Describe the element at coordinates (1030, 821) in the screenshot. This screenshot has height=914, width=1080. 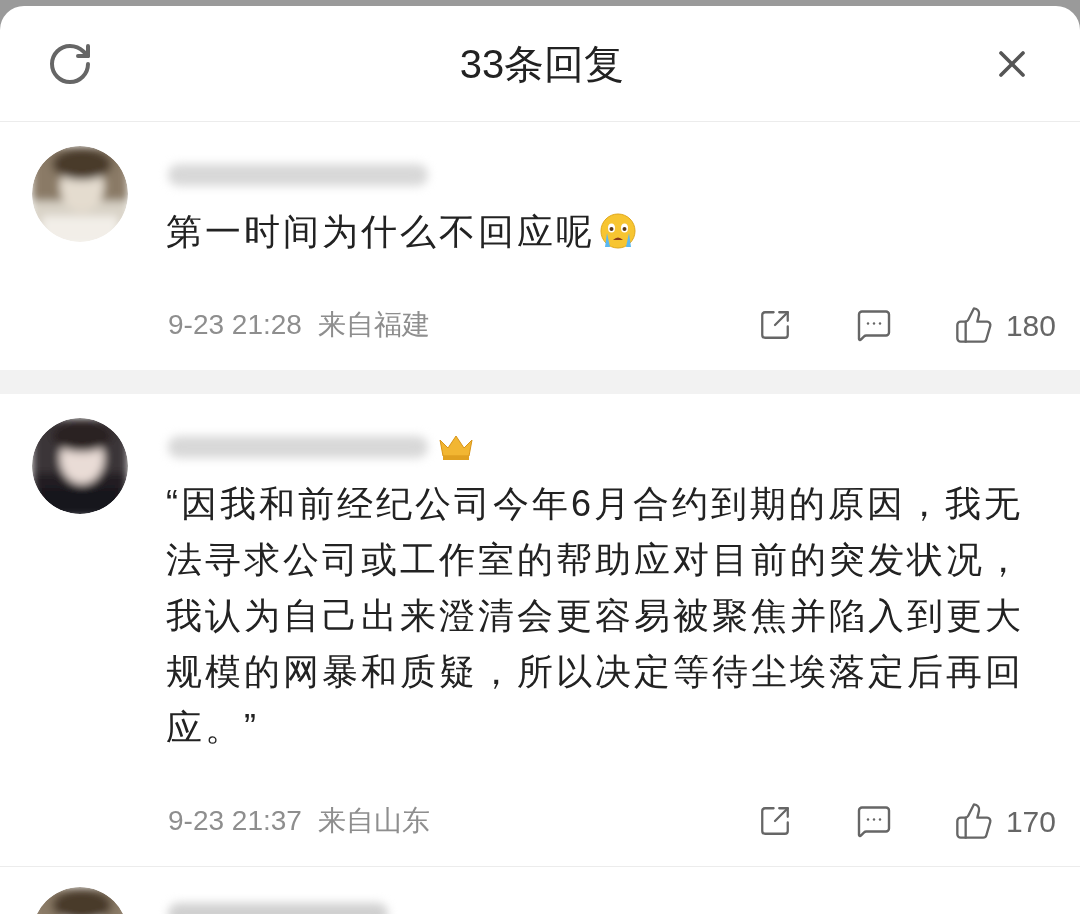
I see `like-count: 170` at that location.